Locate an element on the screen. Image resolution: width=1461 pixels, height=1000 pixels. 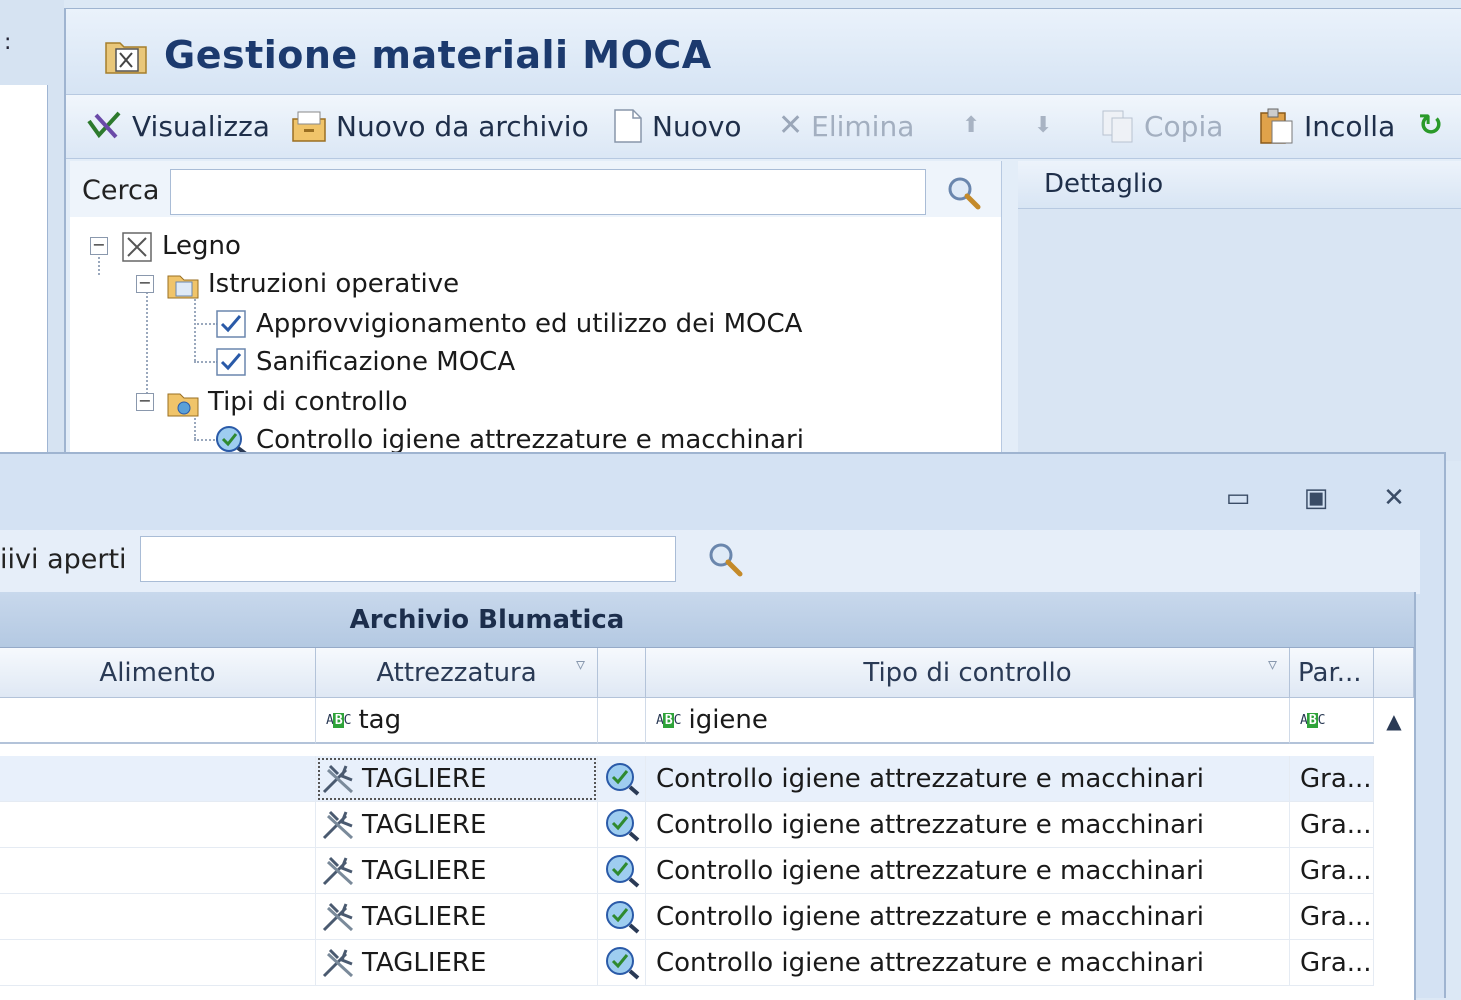
arrow-down-icon: ⬇ is located at coordinates (1043, 125).